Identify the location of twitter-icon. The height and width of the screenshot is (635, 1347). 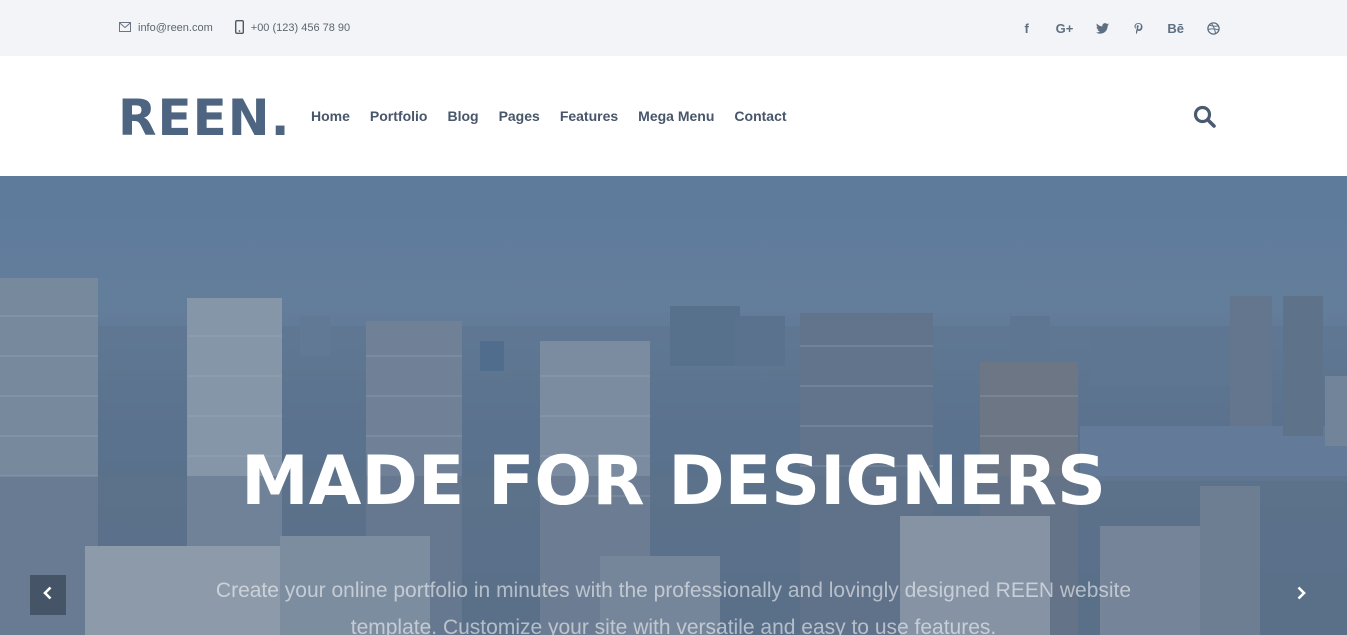
(1102, 28).